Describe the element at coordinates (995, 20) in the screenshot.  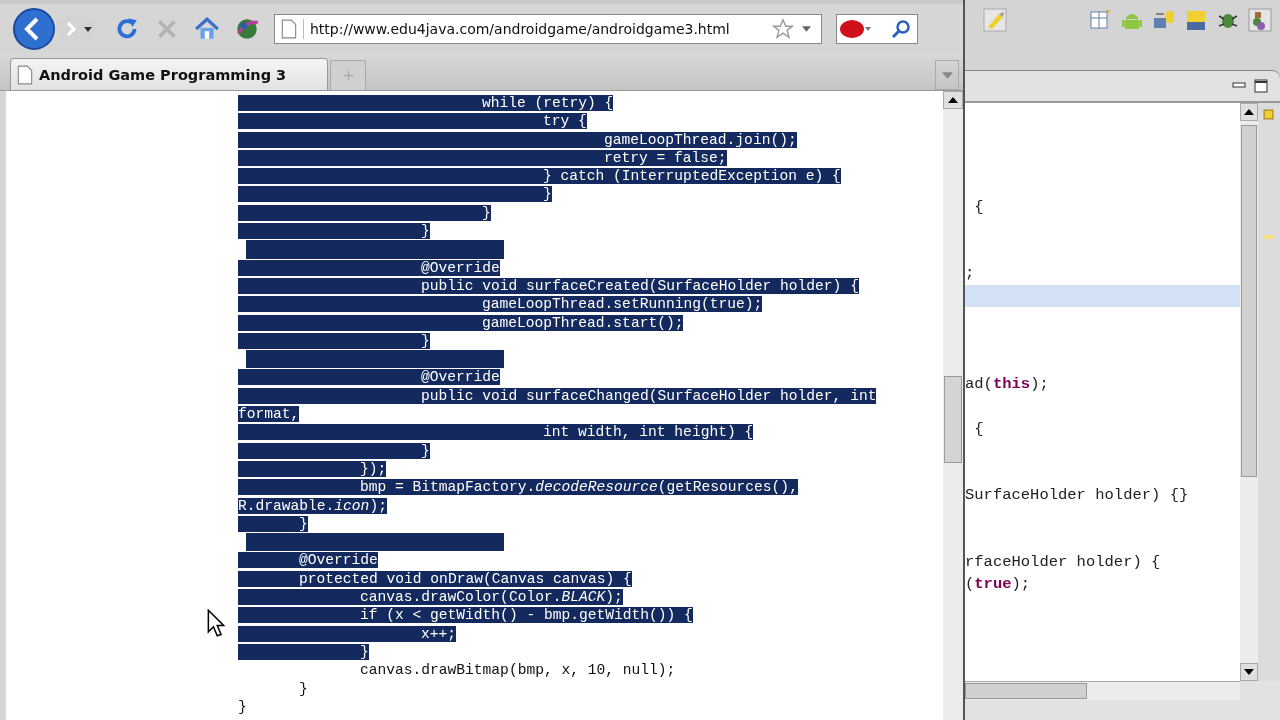
I see `highlighter-icon` at that location.